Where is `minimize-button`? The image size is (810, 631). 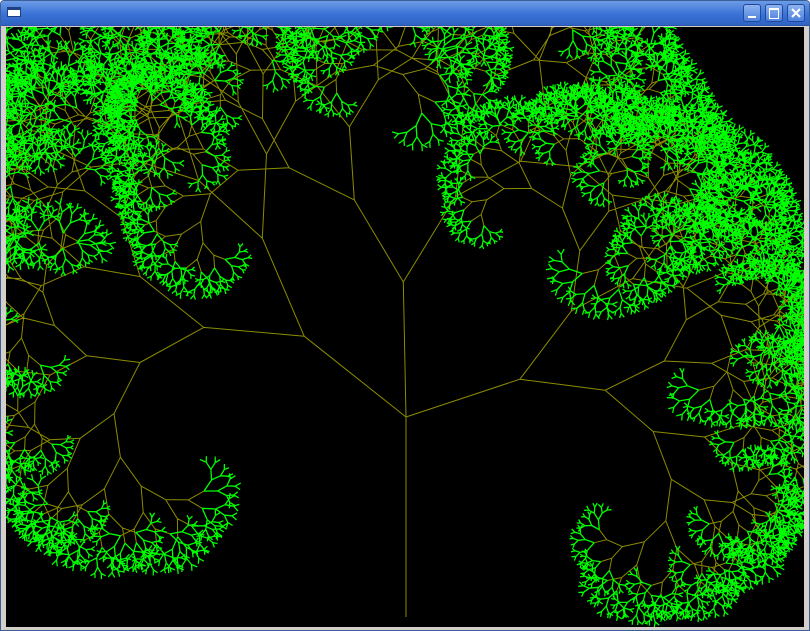
minimize-button is located at coordinates (752, 13).